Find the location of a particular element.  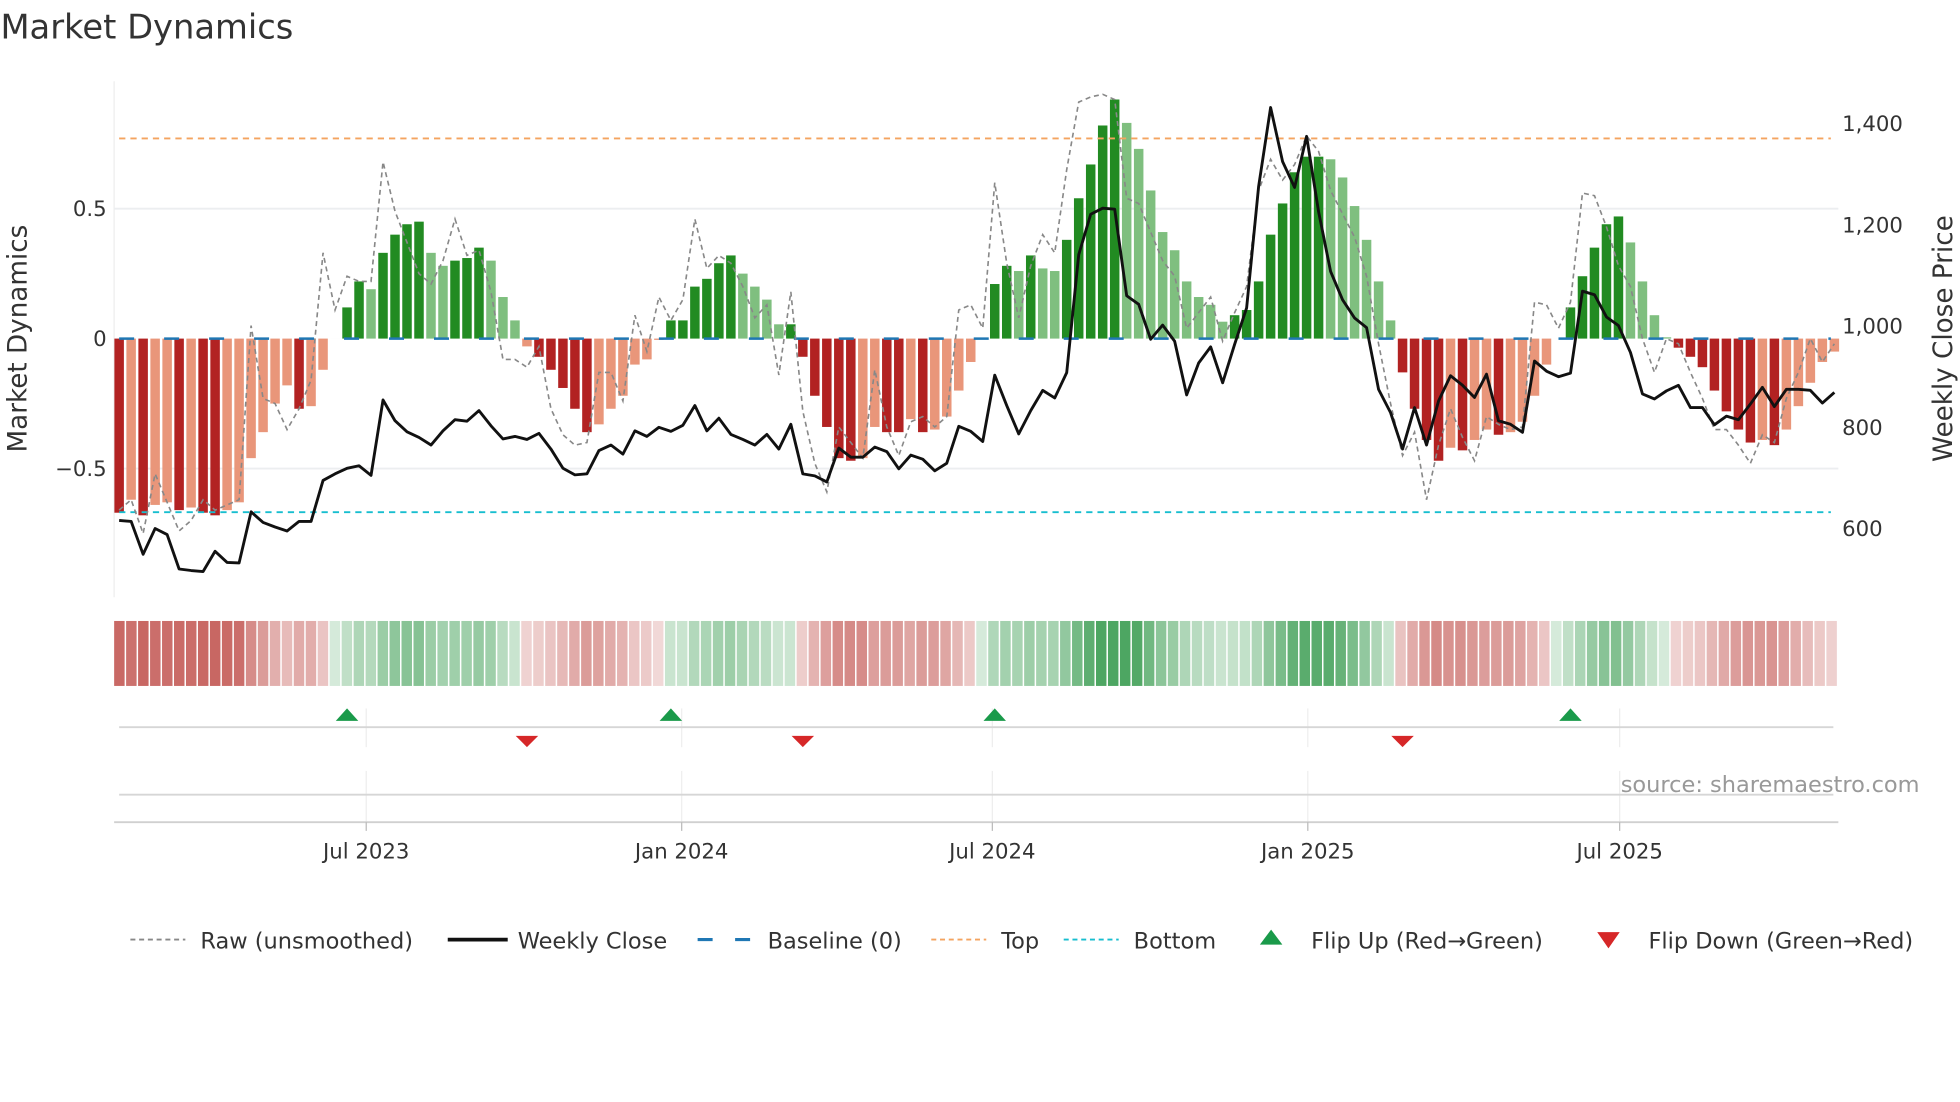

y2-tick-label: 800 is located at coordinates (1862, 428).